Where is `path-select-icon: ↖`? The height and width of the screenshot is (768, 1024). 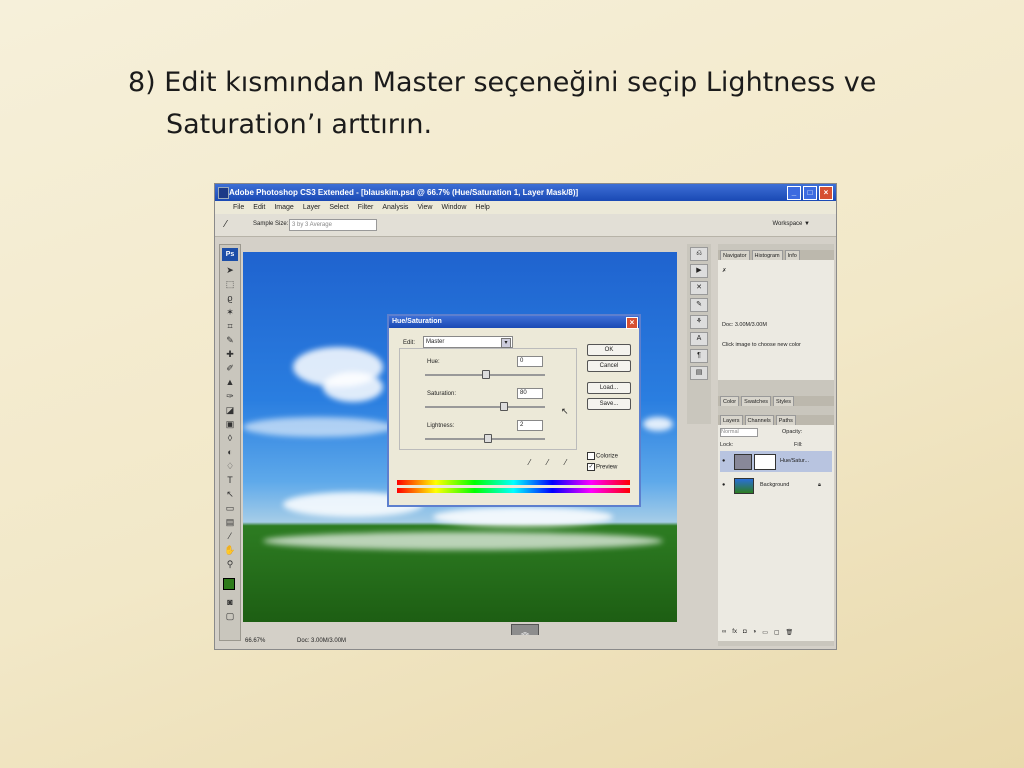 path-select-icon: ↖ is located at coordinates (230, 494).